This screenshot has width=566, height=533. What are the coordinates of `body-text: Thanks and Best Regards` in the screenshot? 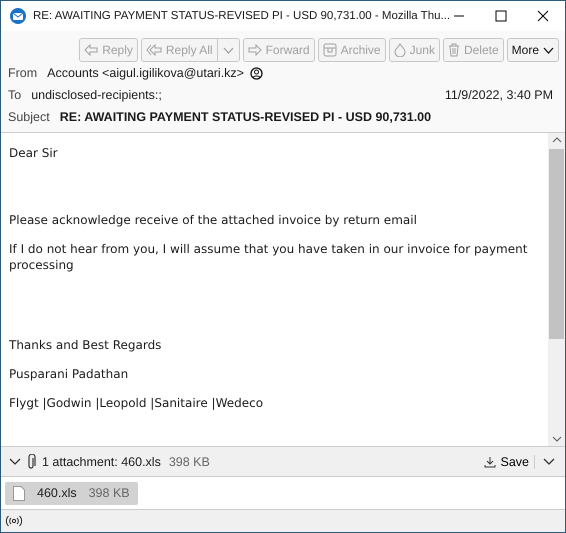 It's located at (85, 345).